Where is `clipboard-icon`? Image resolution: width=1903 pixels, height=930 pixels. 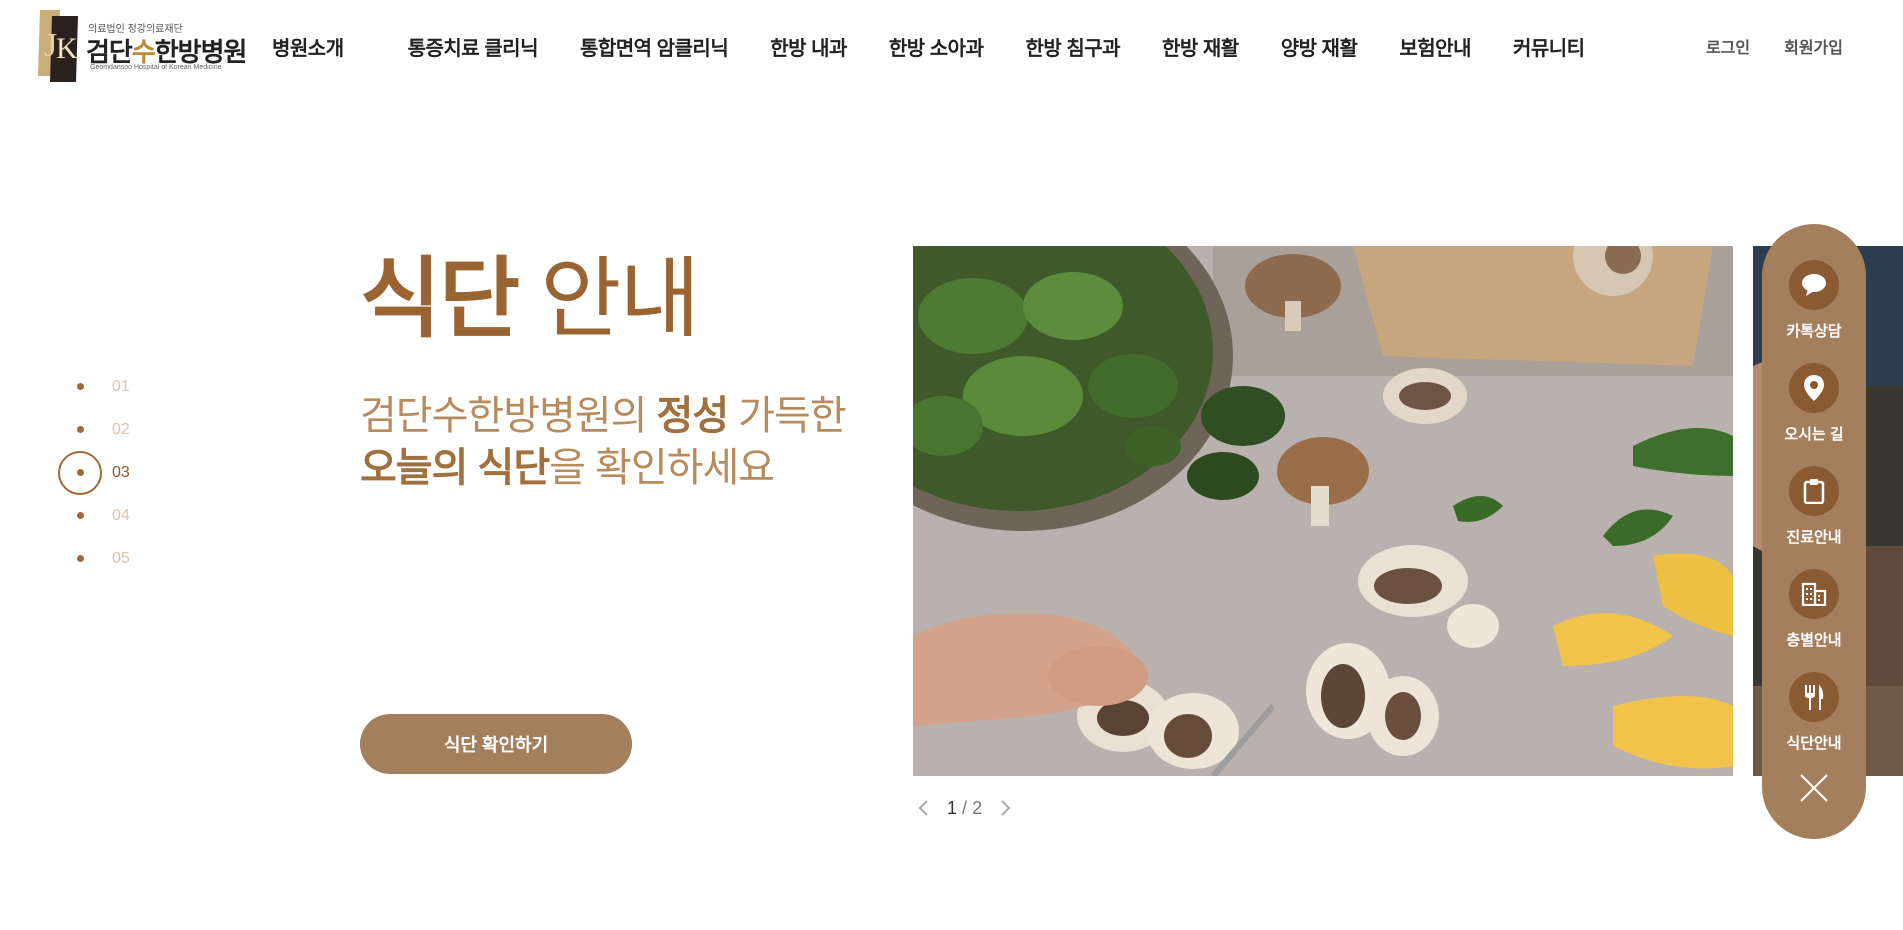
clipboard-icon is located at coordinates (1814, 491).